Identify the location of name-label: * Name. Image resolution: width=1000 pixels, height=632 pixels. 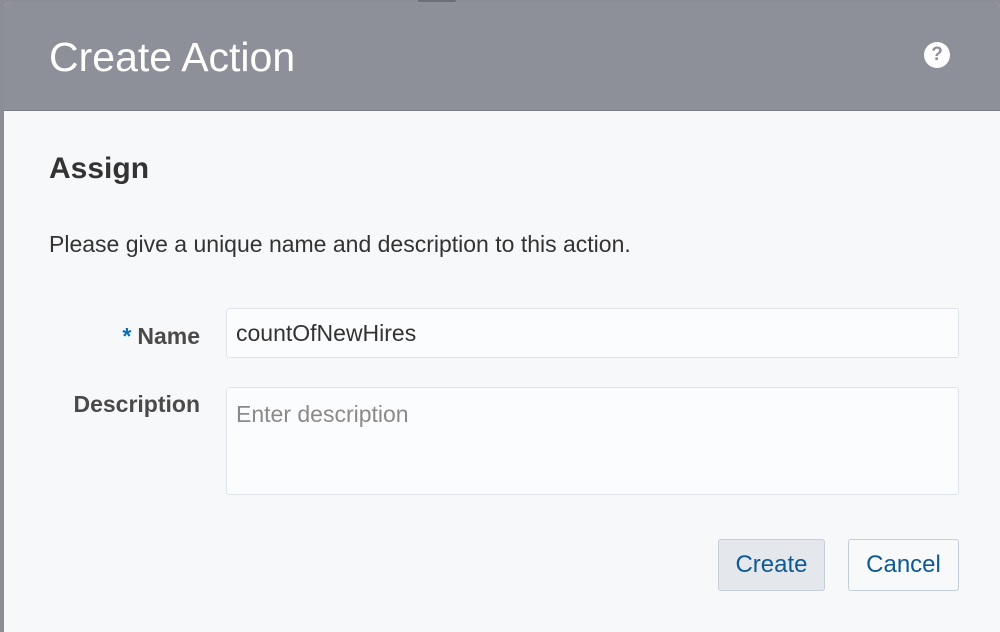
(161, 336).